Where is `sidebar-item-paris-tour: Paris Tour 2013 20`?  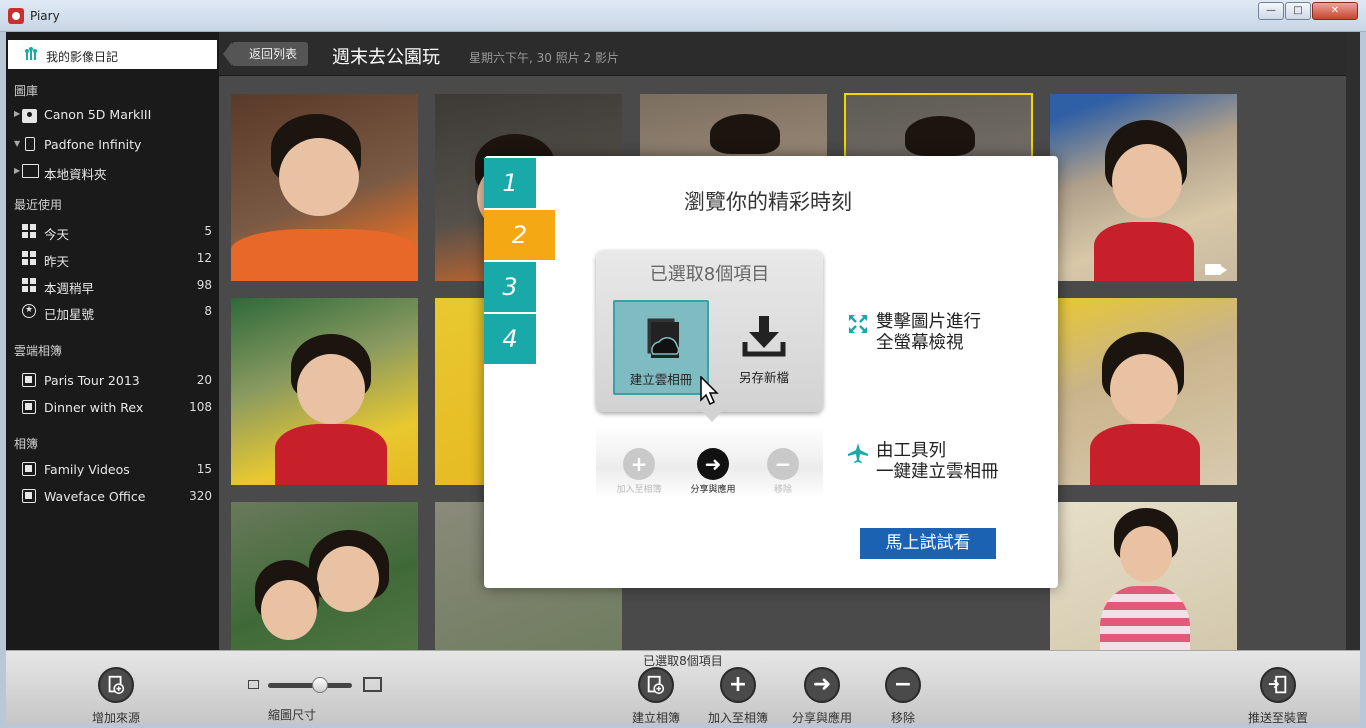
sidebar-item-paris-tour: Paris Tour 2013 20 is located at coordinates (113, 381).